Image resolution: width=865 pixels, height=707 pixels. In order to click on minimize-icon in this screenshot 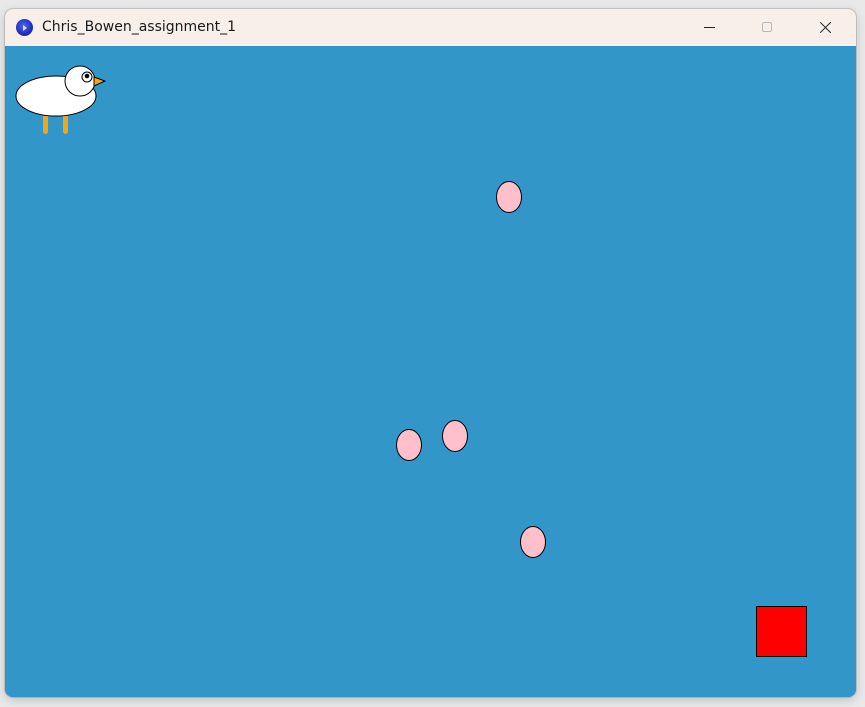, I will do `click(709, 27)`.